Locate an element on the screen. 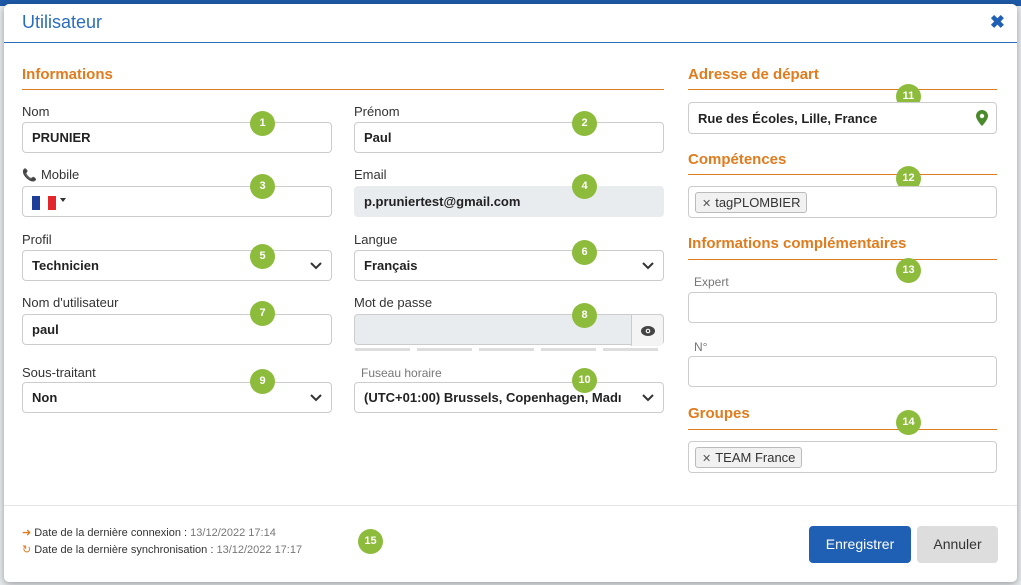  eye-icon is located at coordinates (647, 330).